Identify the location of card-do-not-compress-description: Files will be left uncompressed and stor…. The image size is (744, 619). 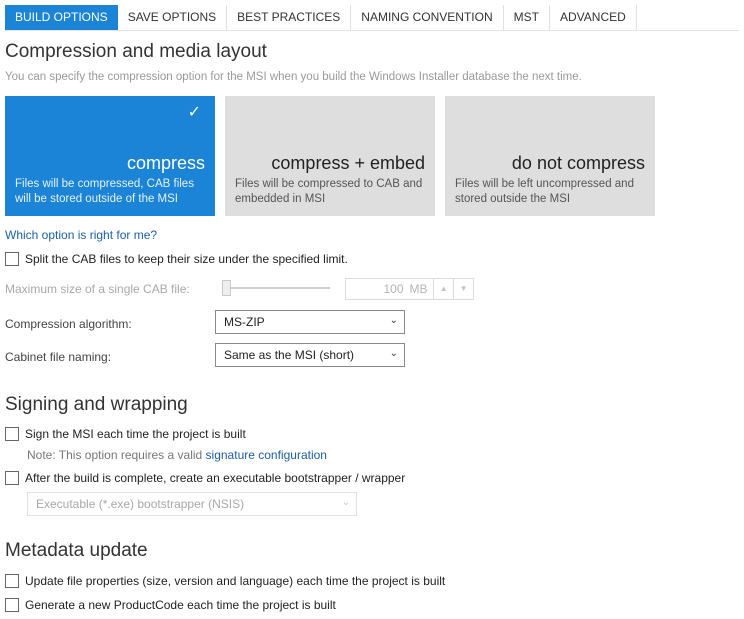
(544, 191).